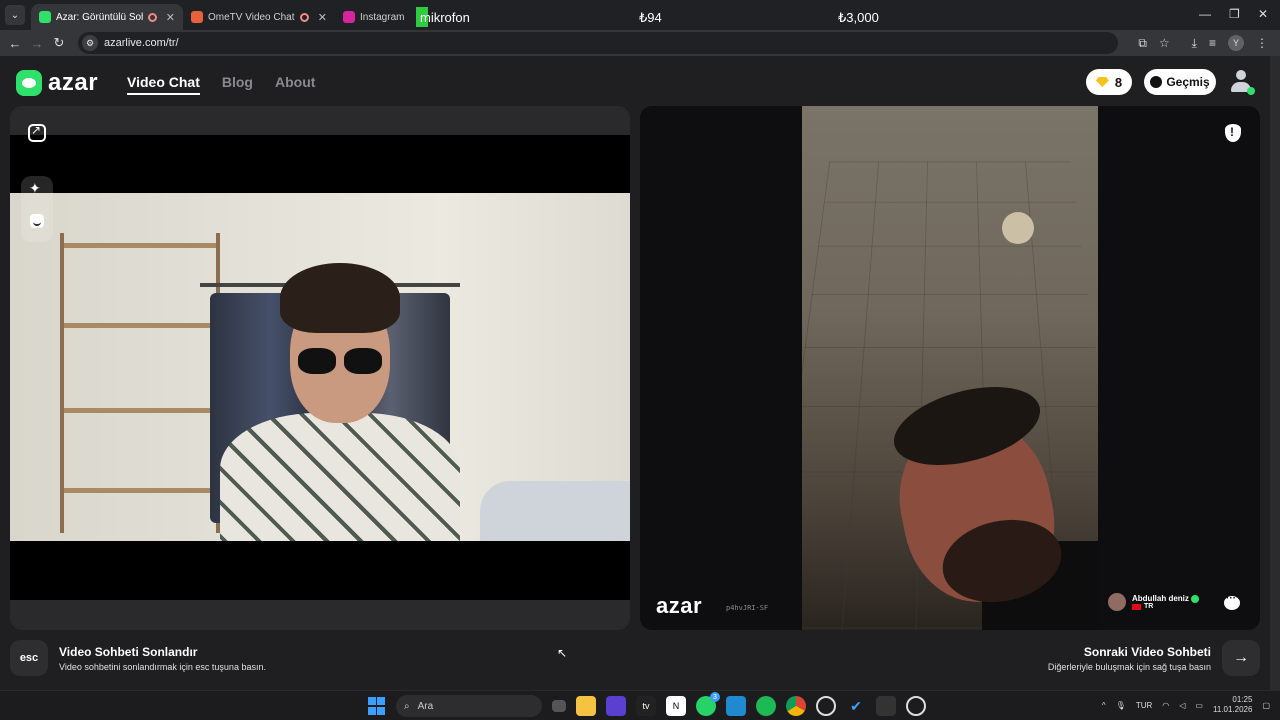 The image size is (1280, 720). I want to click on bed-image, so click(555, 511).